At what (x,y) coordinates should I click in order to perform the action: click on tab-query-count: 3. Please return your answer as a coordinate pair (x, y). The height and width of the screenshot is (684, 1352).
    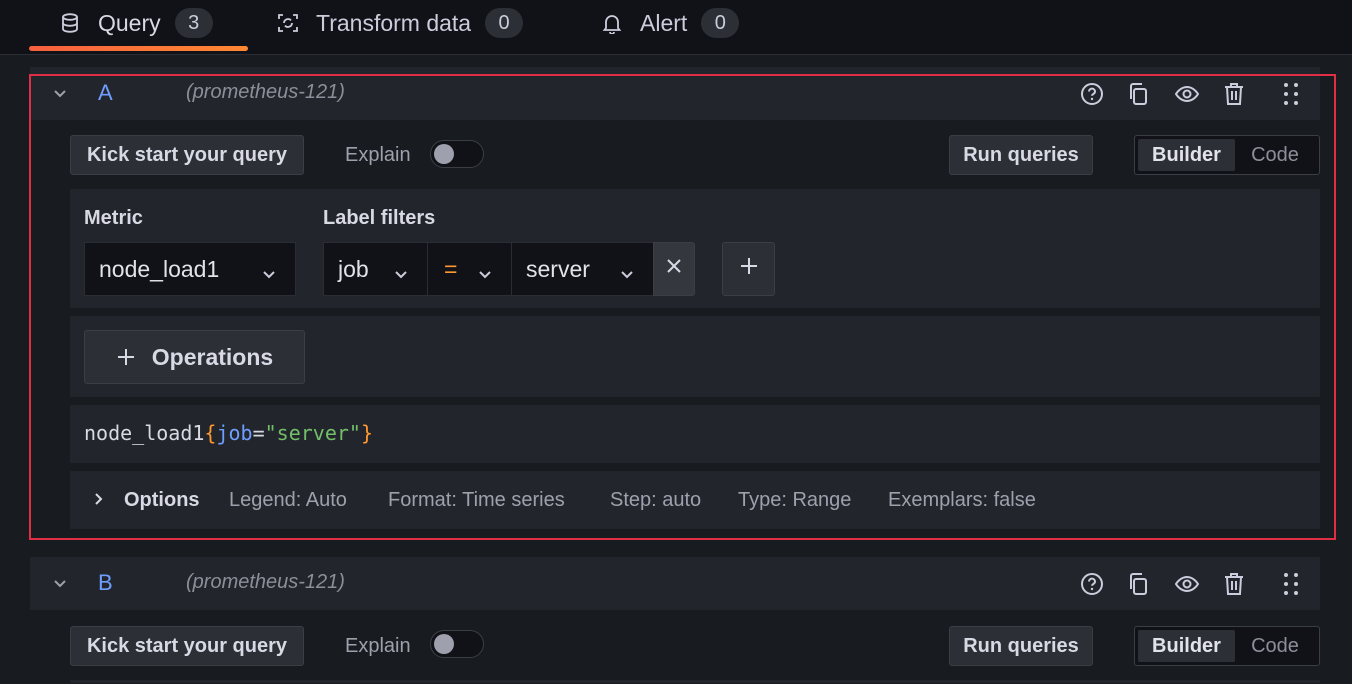
    Looking at the image, I should click on (194, 23).